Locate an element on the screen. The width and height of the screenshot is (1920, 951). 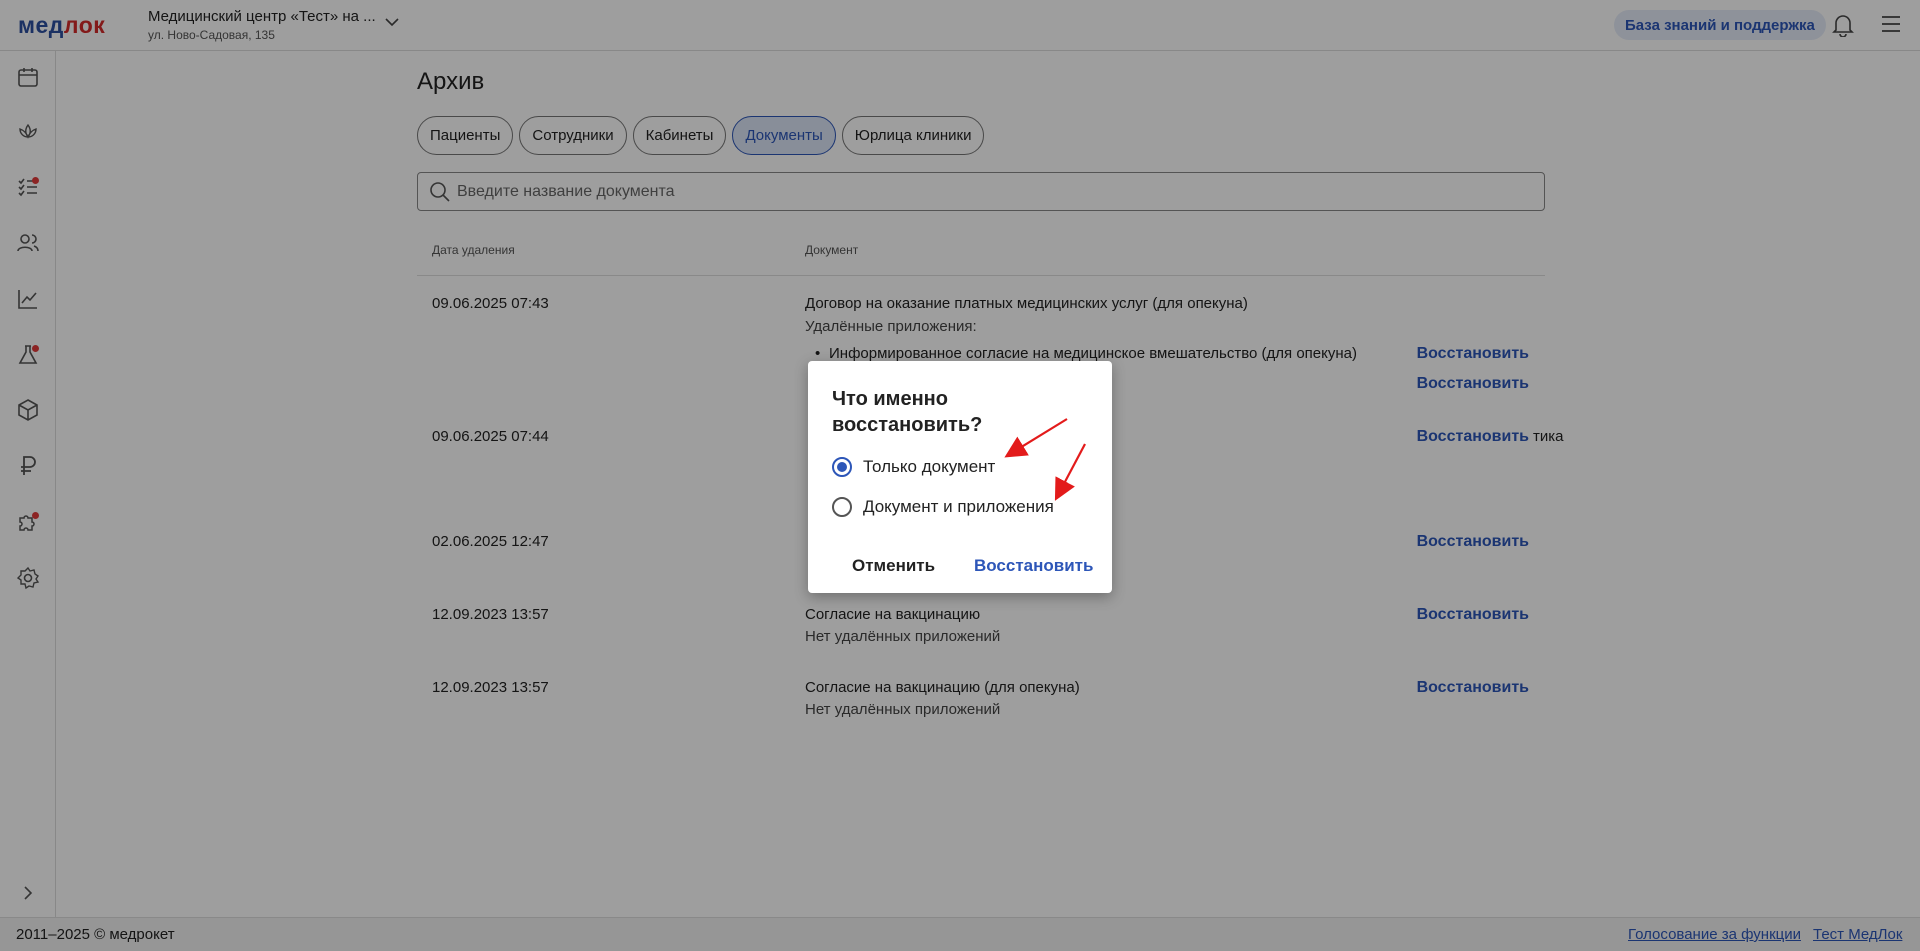
radio-label: Документ и приложения is located at coordinates (958, 506).